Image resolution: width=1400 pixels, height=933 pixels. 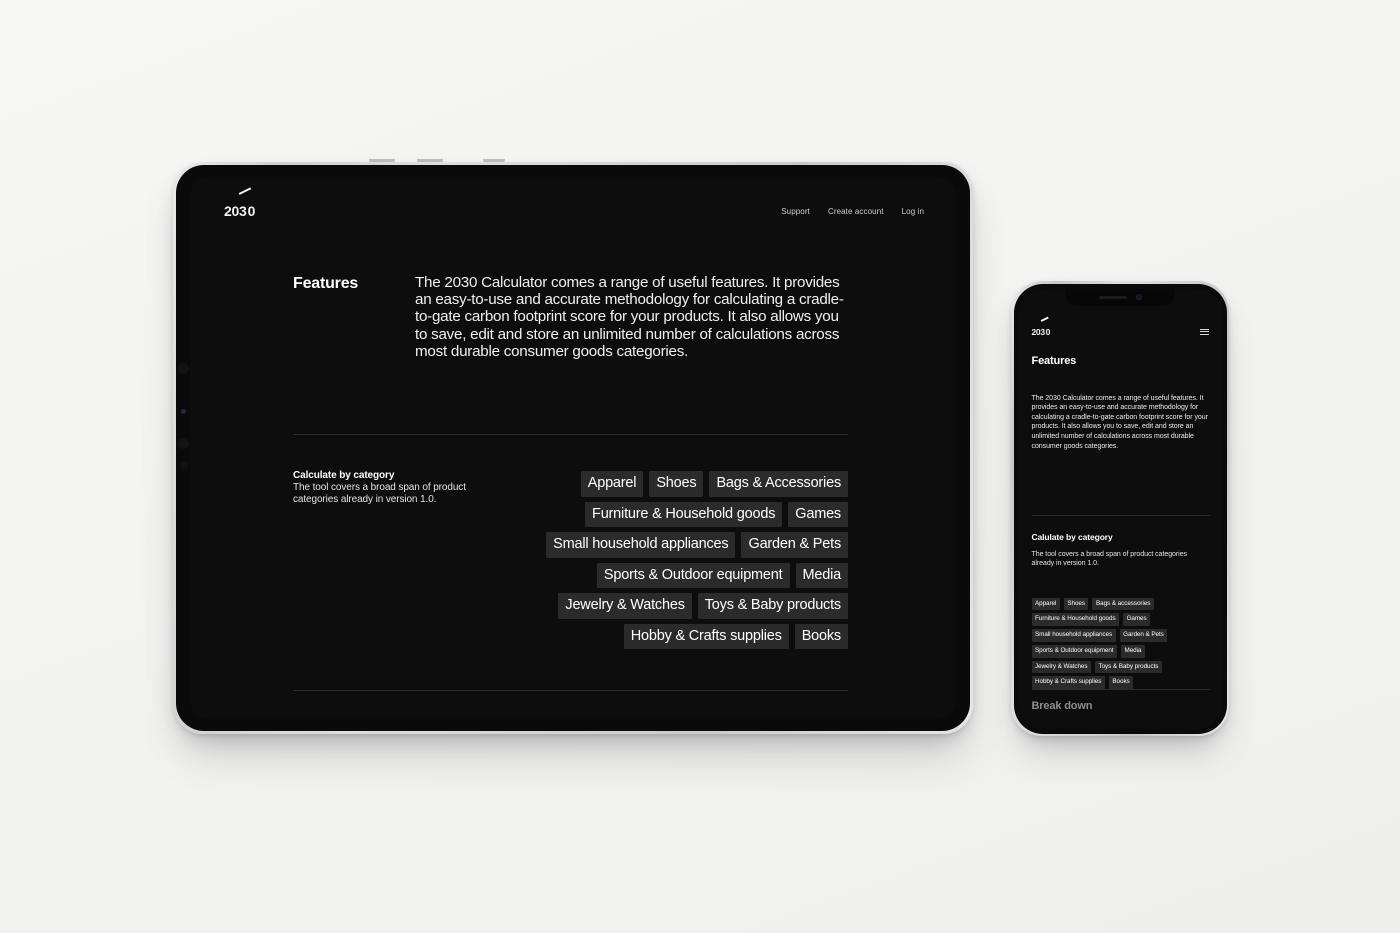 What do you see at coordinates (1112, 297) in the screenshot?
I see `phone-speaker-icon` at bounding box center [1112, 297].